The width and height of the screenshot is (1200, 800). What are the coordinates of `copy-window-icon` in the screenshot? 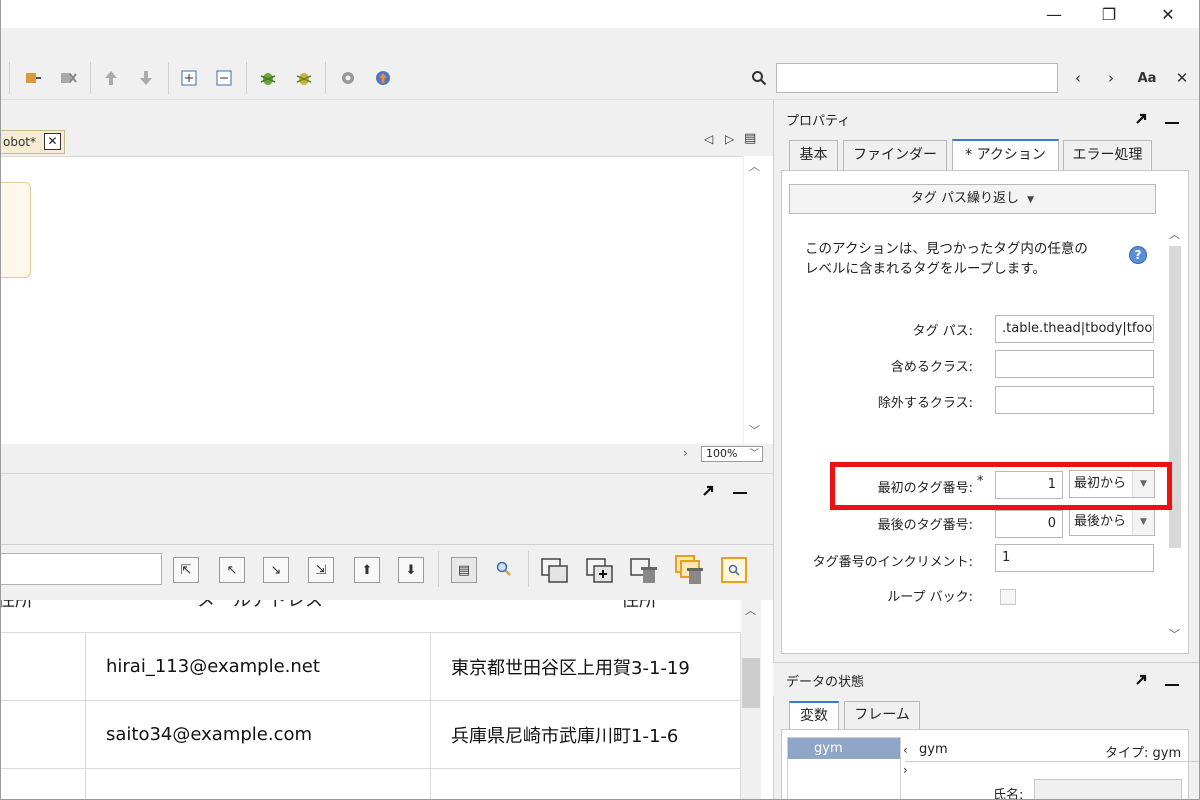 It's located at (554, 573).